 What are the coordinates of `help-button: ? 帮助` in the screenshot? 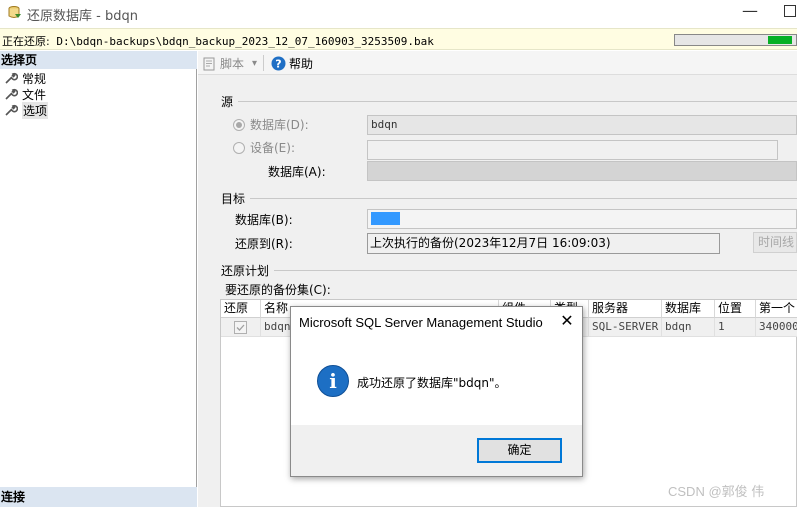 It's located at (292, 63).